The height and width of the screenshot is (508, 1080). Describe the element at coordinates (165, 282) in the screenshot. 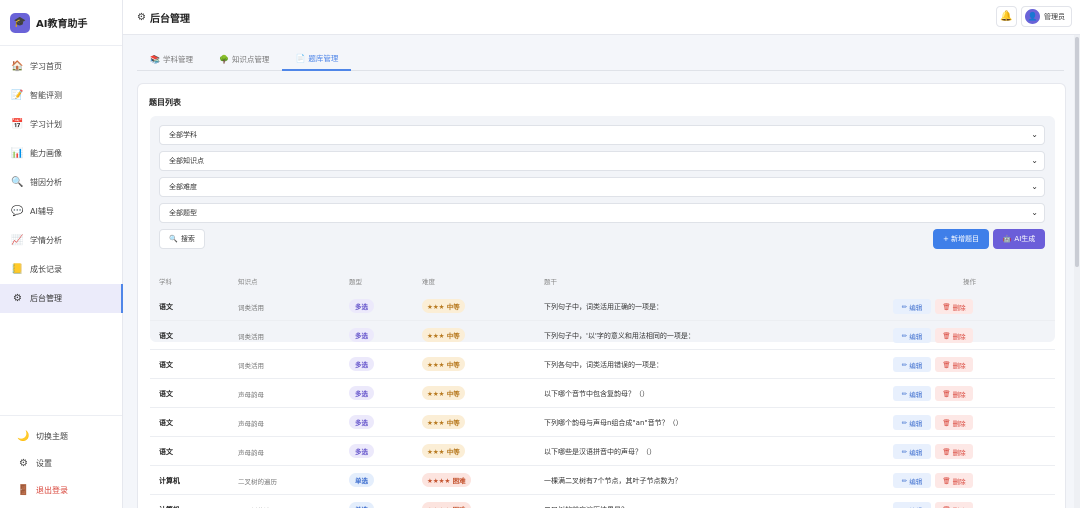

I see `col-subject: 学科` at that location.